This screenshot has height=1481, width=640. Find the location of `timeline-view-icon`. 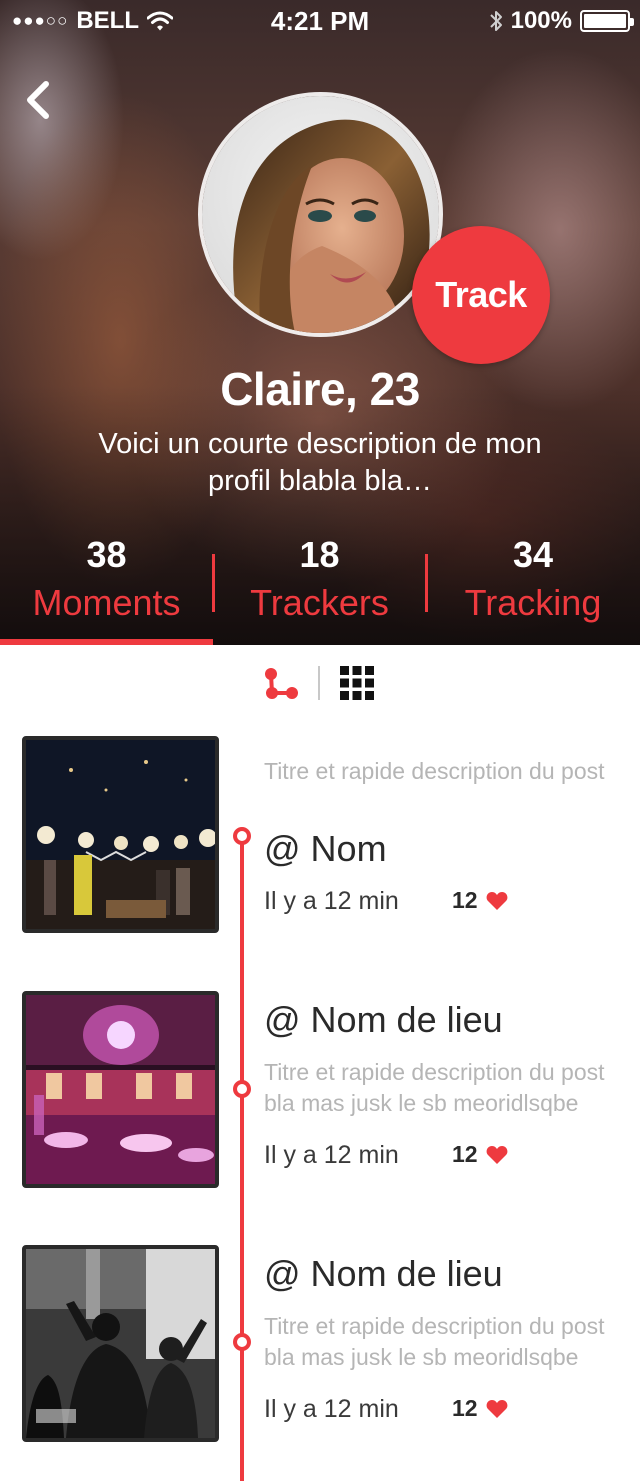

timeline-view-icon is located at coordinates (281, 683).